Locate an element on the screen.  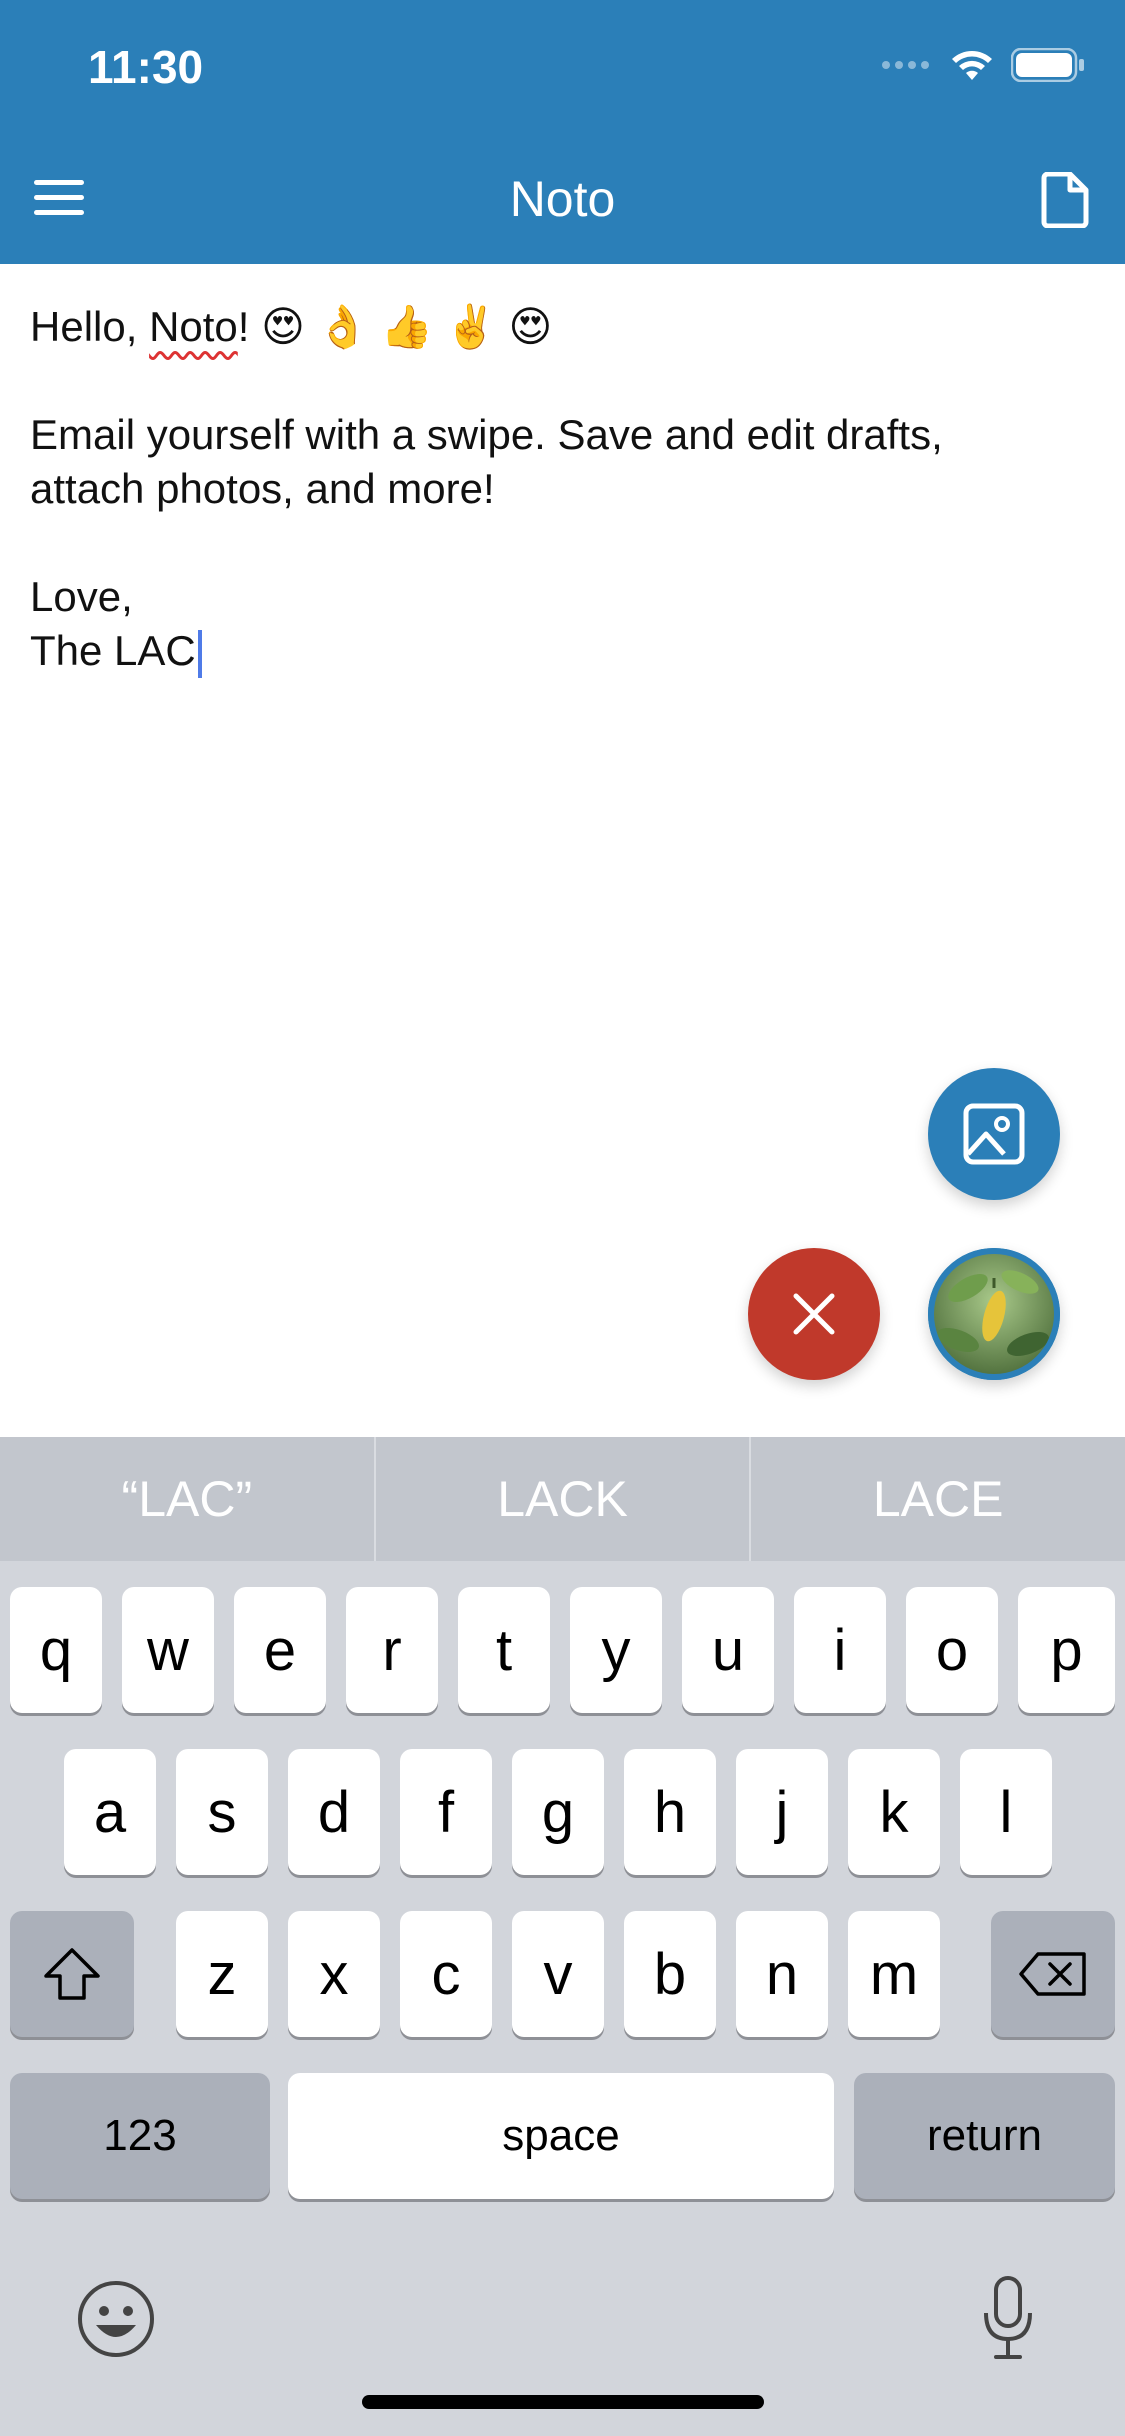
key-d: d is located at coordinates (334, 1812).